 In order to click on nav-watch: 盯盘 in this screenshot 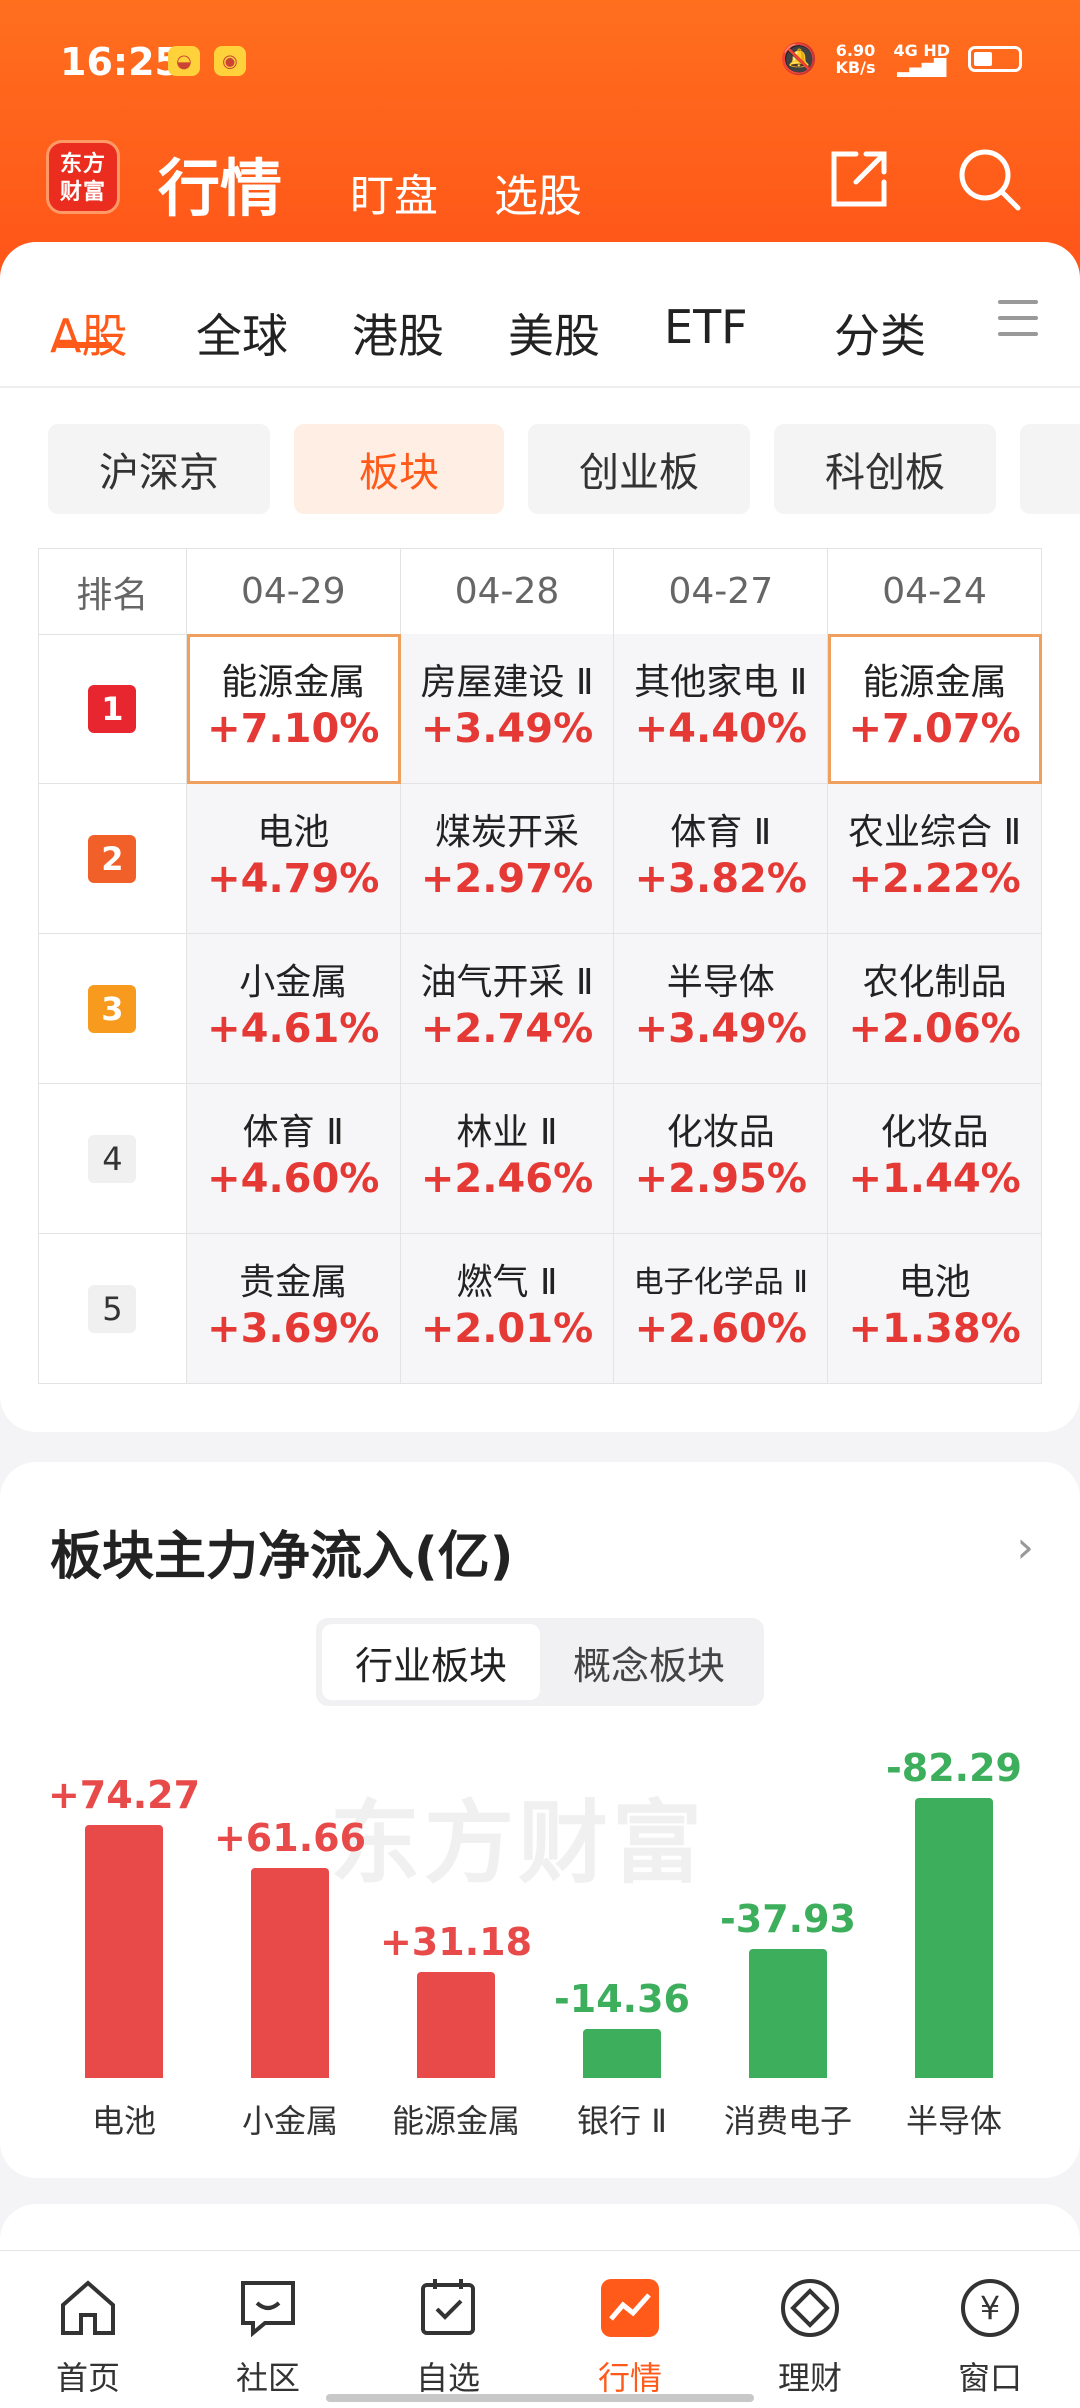, I will do `click(394, 192)`.